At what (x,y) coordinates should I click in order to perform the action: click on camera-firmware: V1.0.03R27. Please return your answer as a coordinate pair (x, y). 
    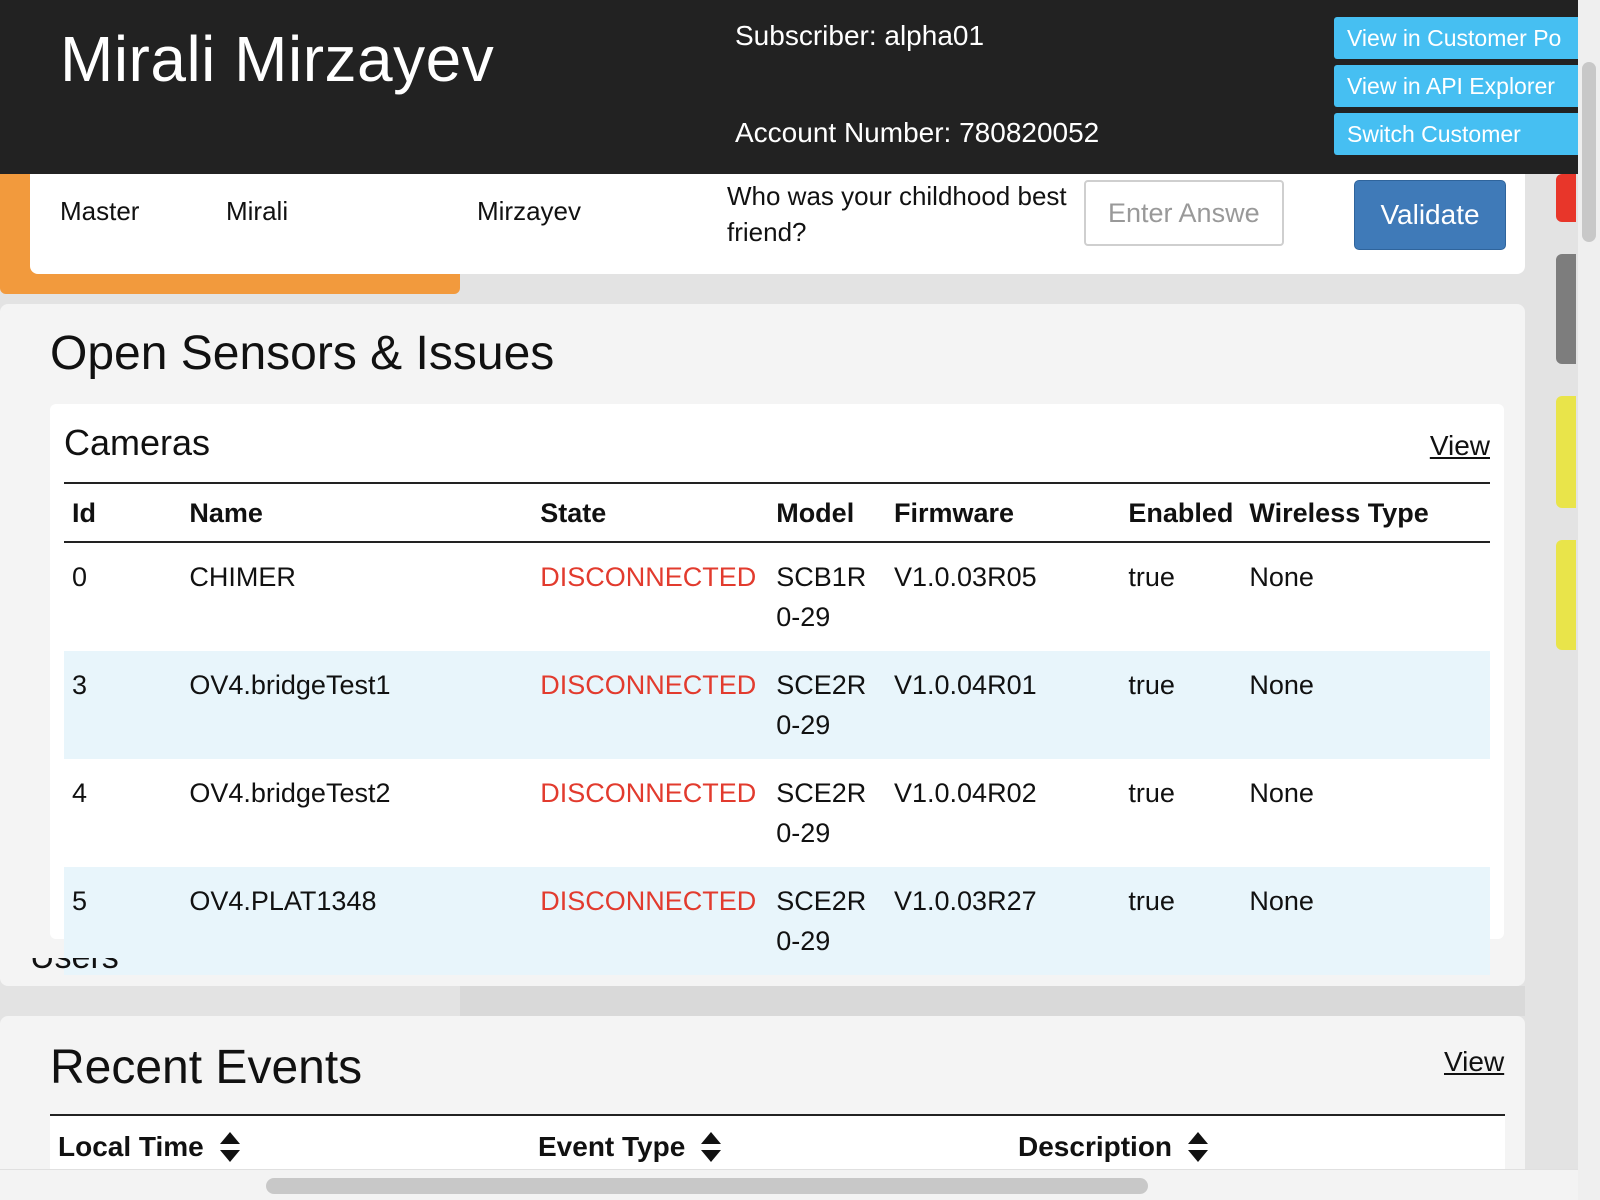
    Looking at the image, I should click on (1003, 921).